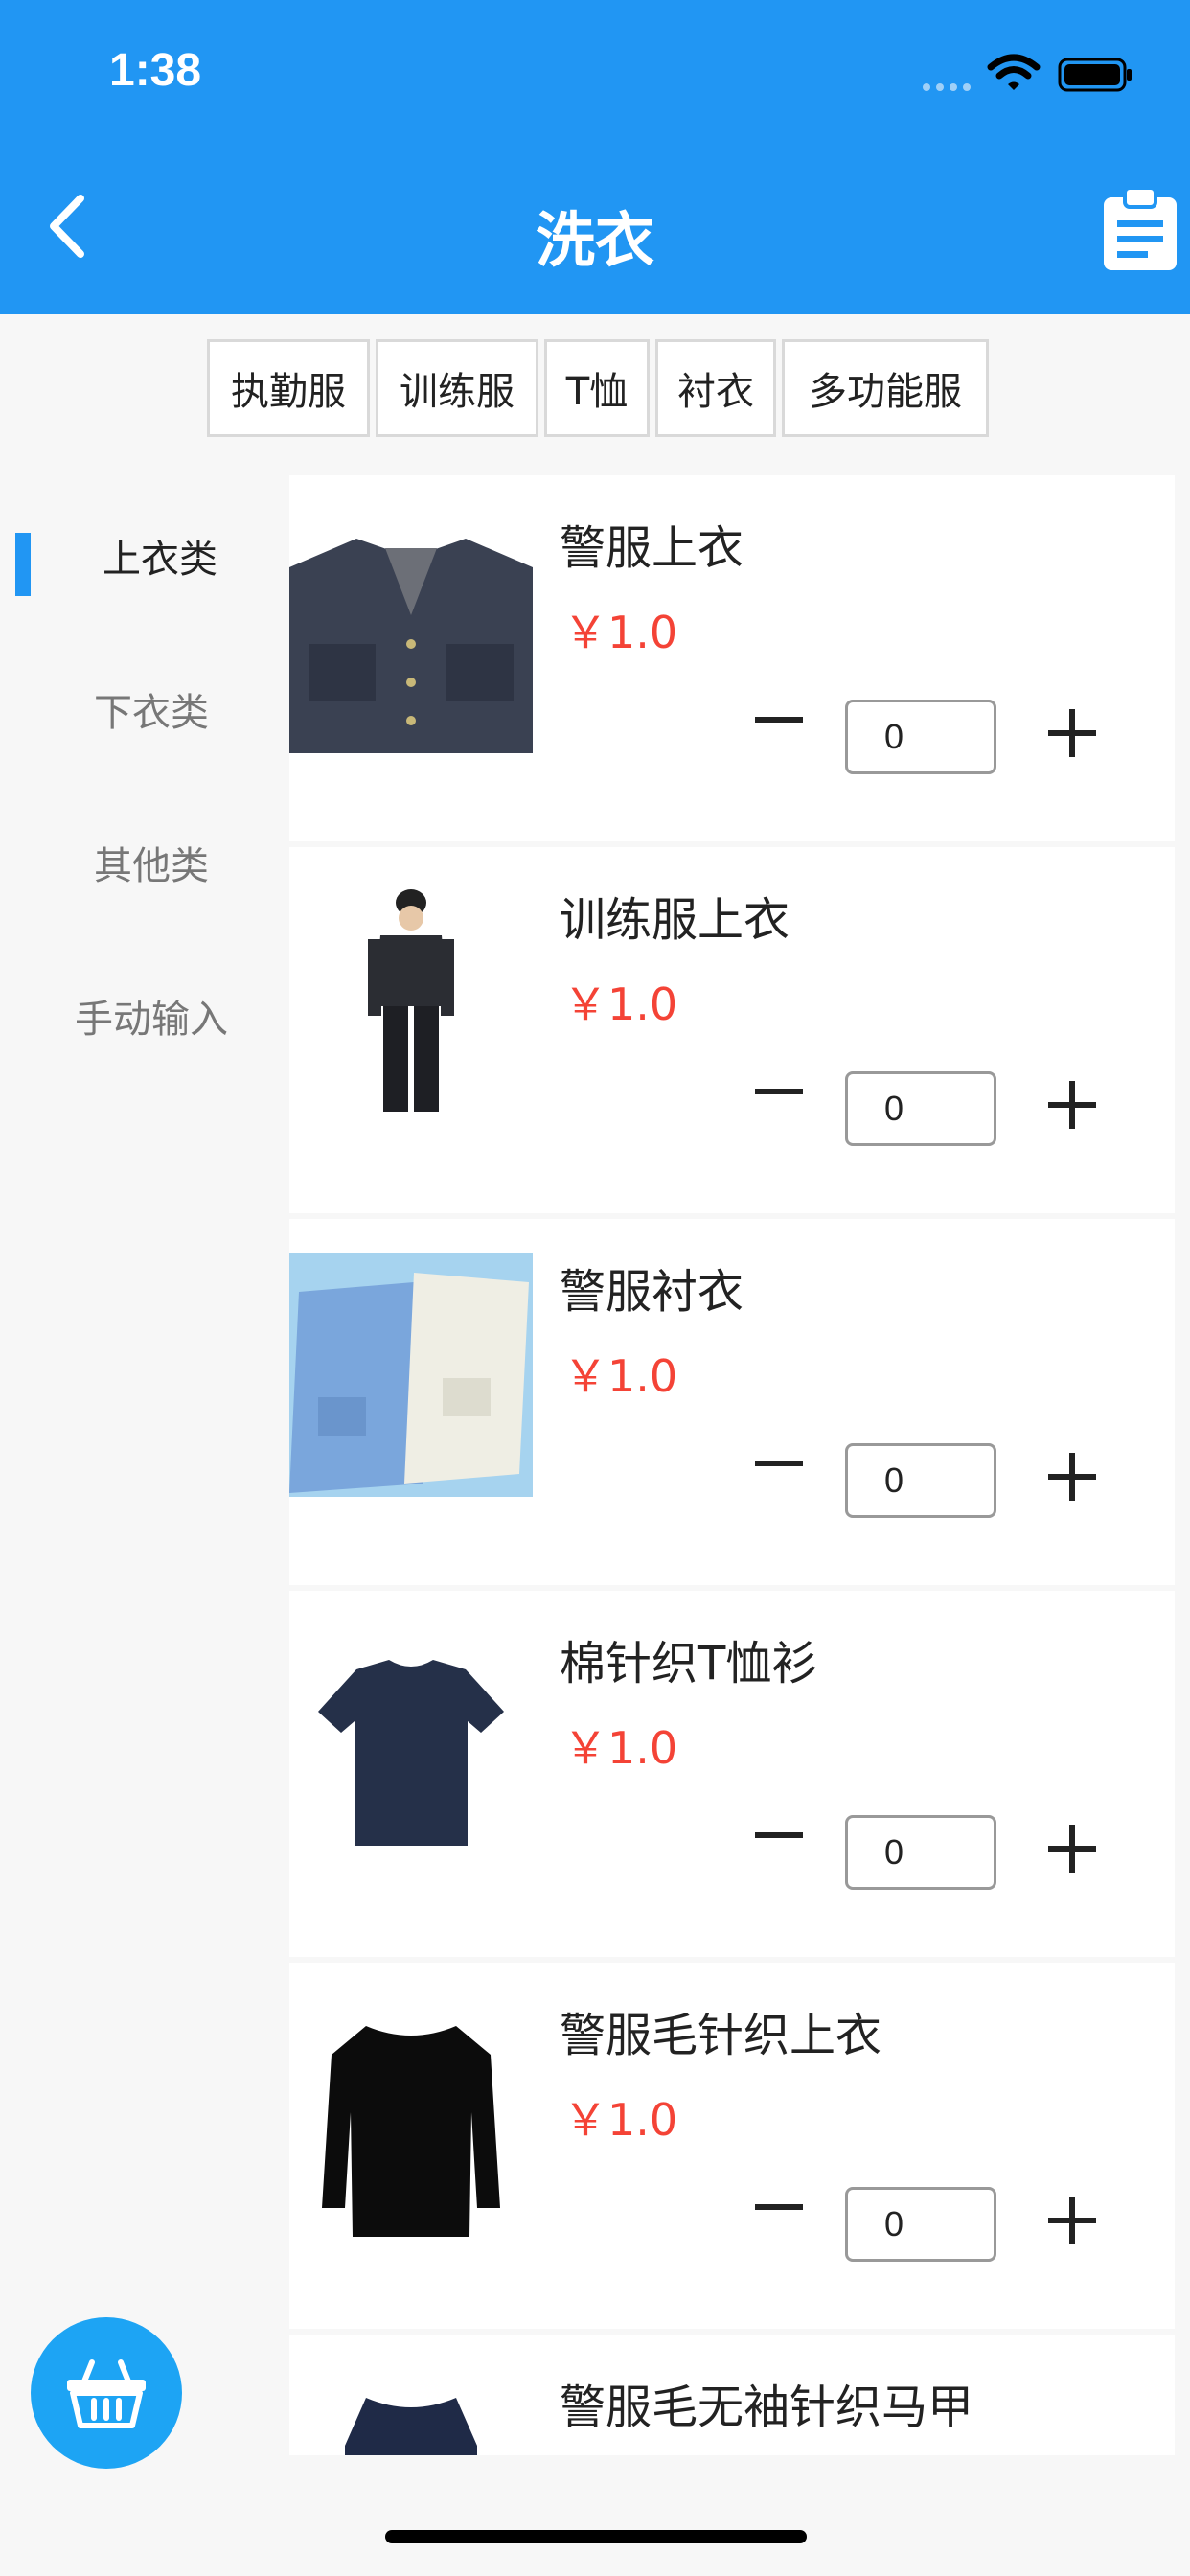  I want to click on product-name: 警服毛无袖针织马甲, so click(767, 2407).